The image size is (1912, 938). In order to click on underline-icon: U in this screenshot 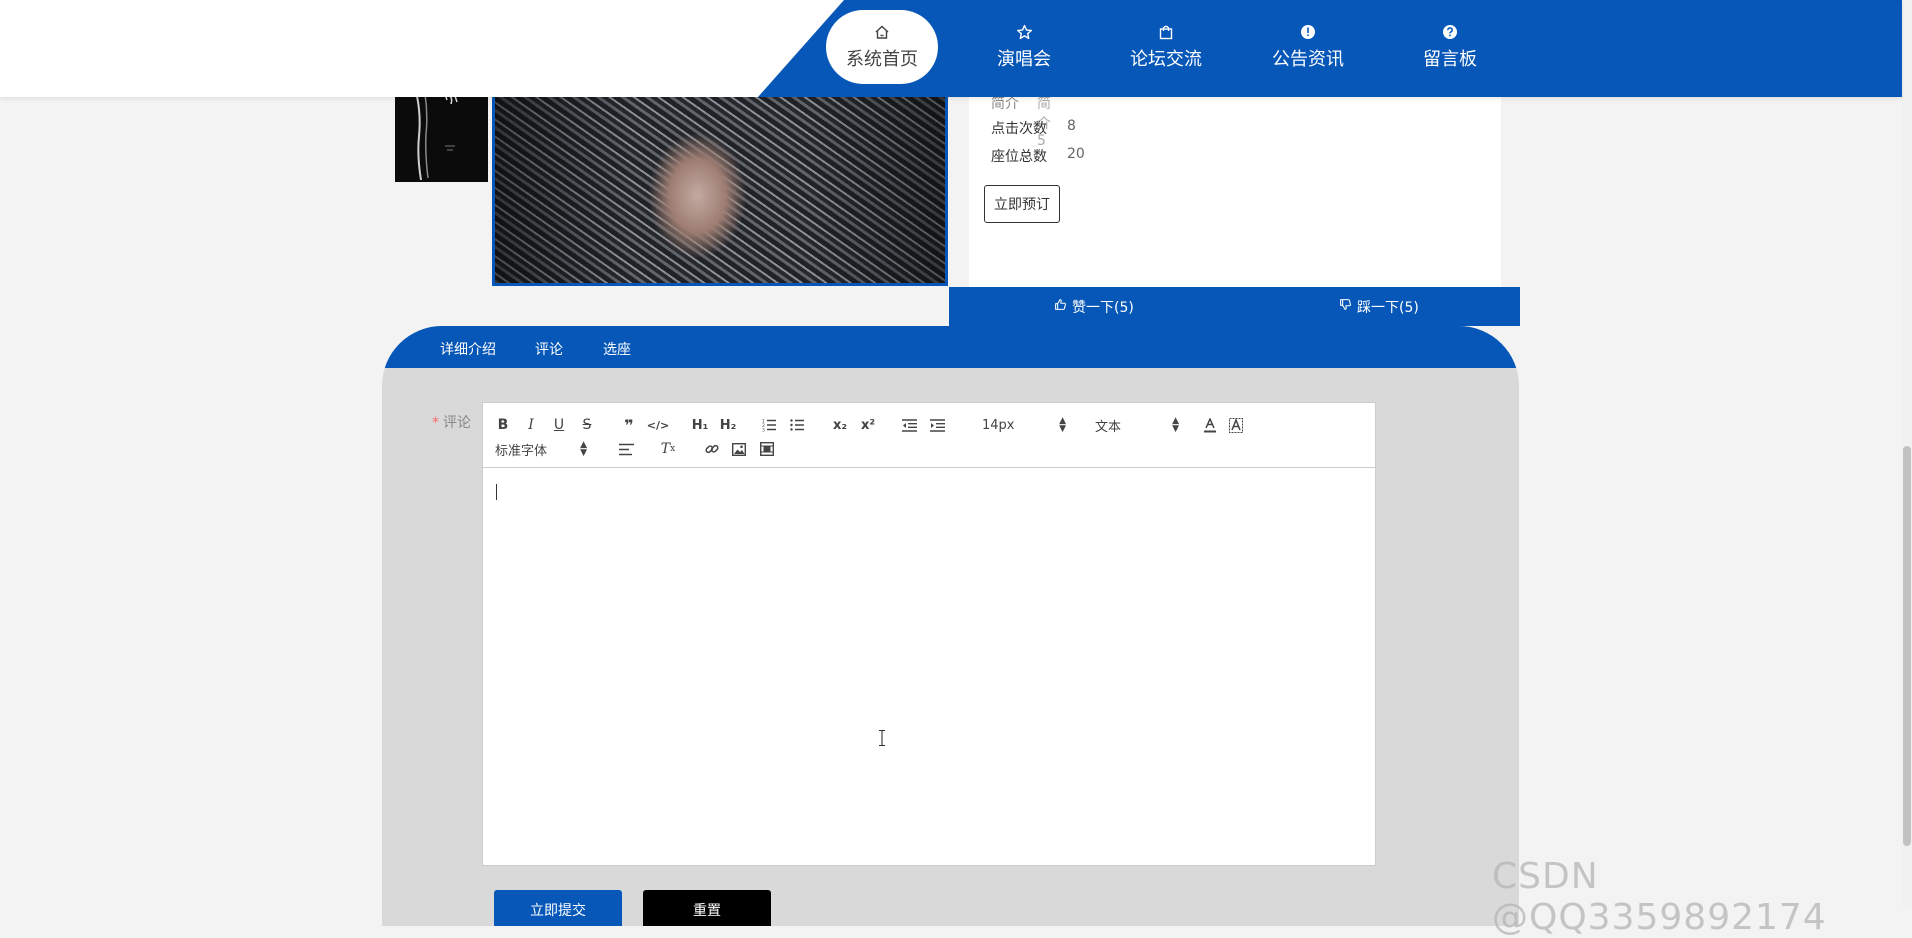, I will do `click(559, 425)`.